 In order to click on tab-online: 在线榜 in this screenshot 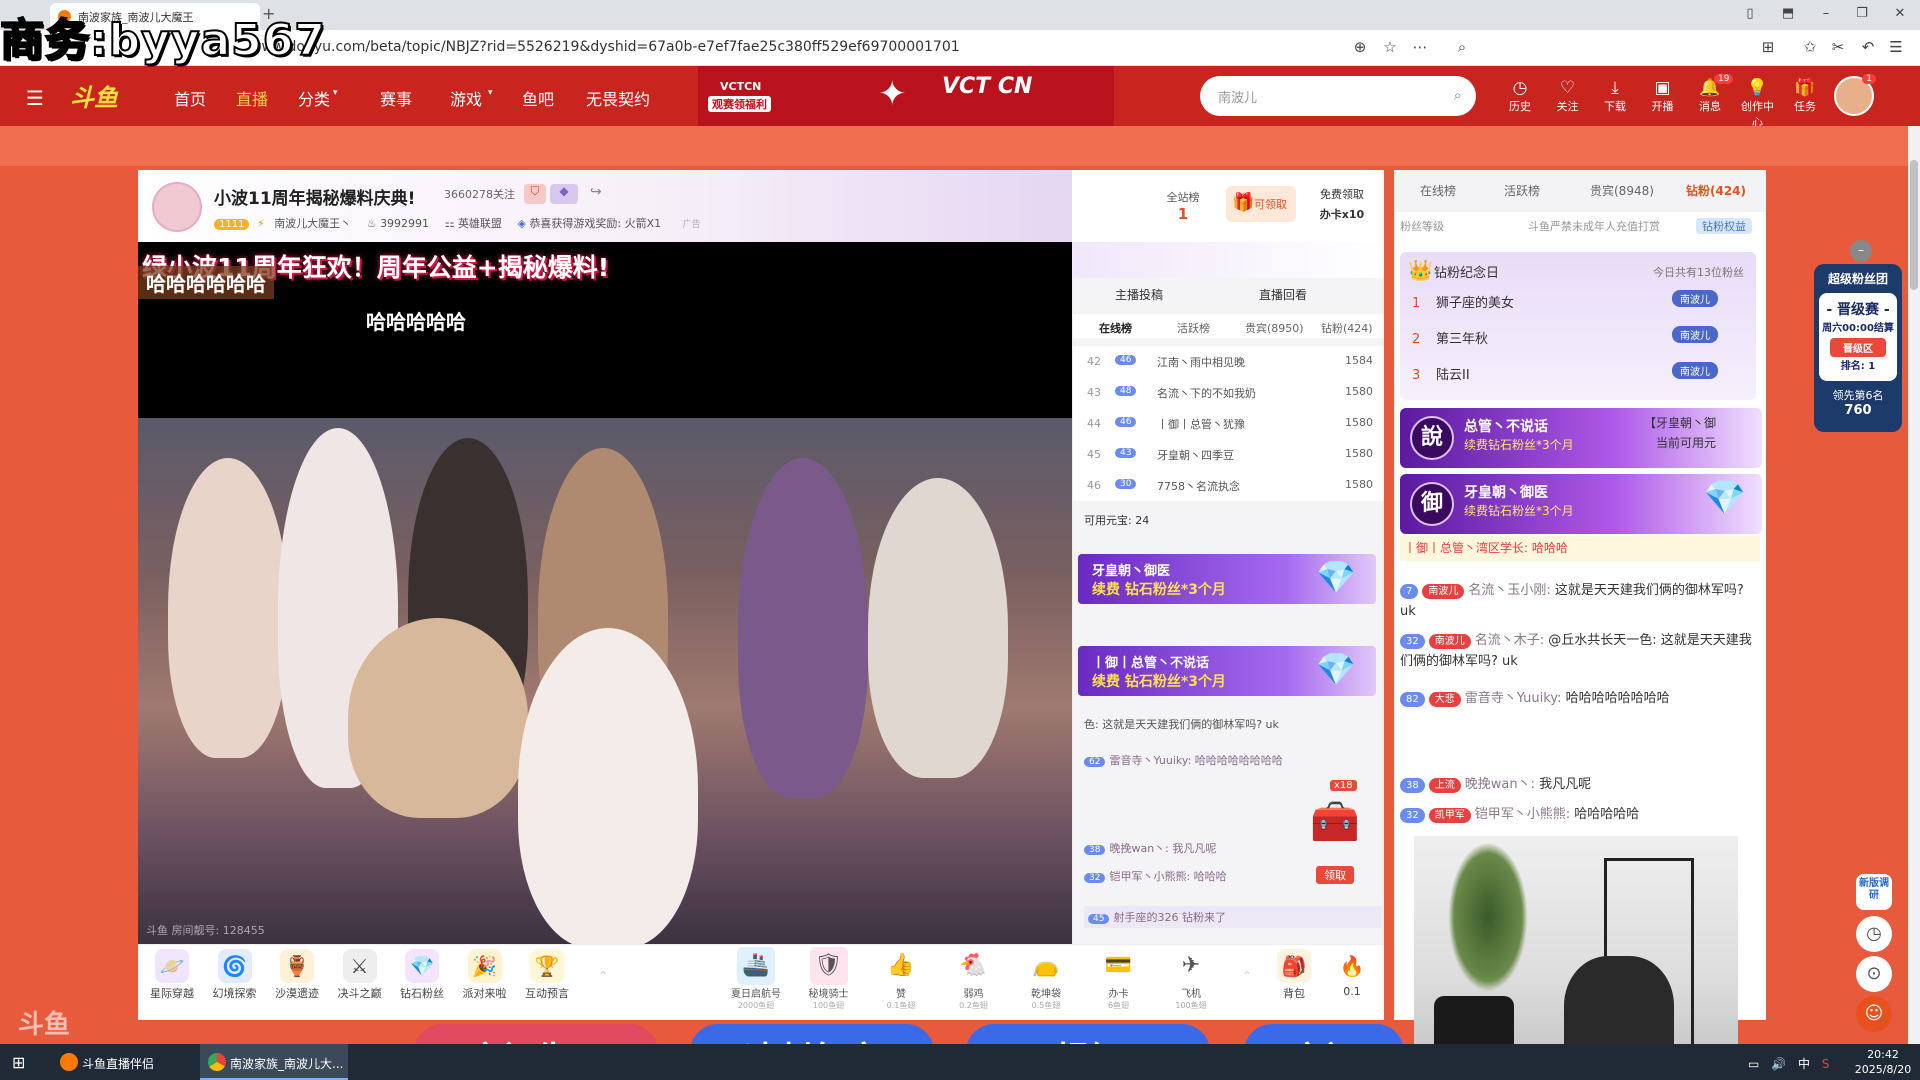, I will do `click(1115, 328)`.